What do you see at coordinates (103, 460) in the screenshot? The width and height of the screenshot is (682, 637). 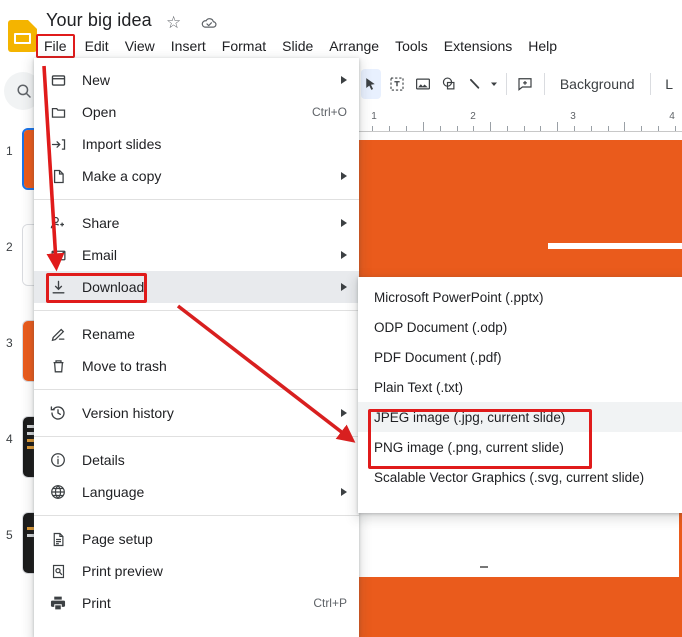 I see `menu-item-label: Details` at bounding box center [103, 460].